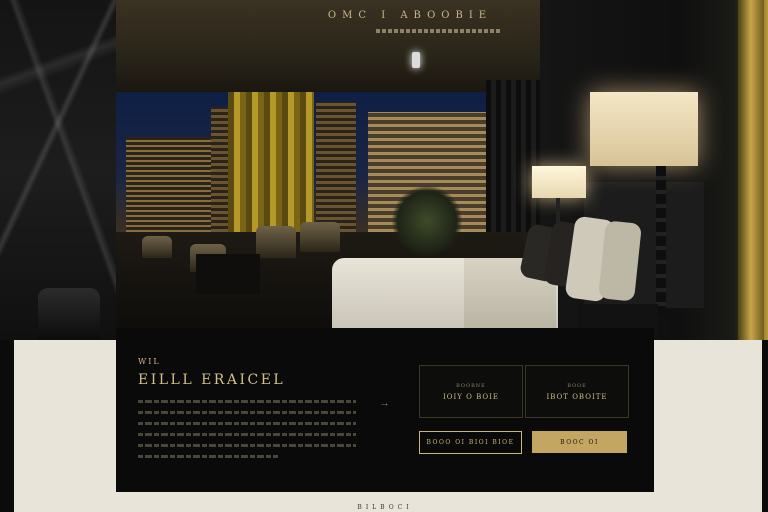 Image resolution: width=768 pixels, height=512 pixels. Describe the element at coordinates (751, 170) in the screenshot. I see `gold-wall-strip` at that location.